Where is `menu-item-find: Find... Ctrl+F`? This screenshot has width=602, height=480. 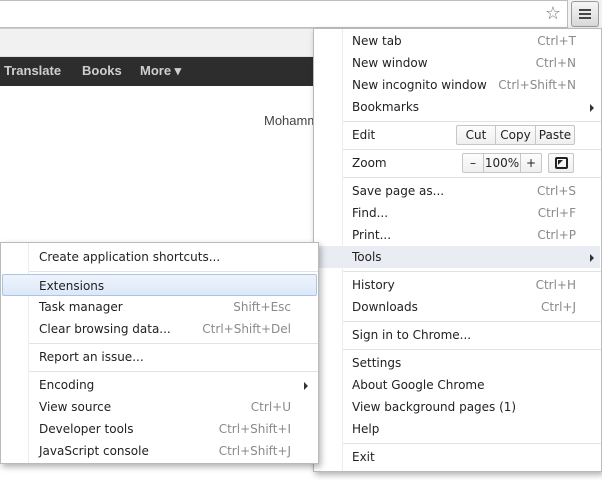 menu-item-find: Find... Ctrl+F is located at coordinates (457, 213).